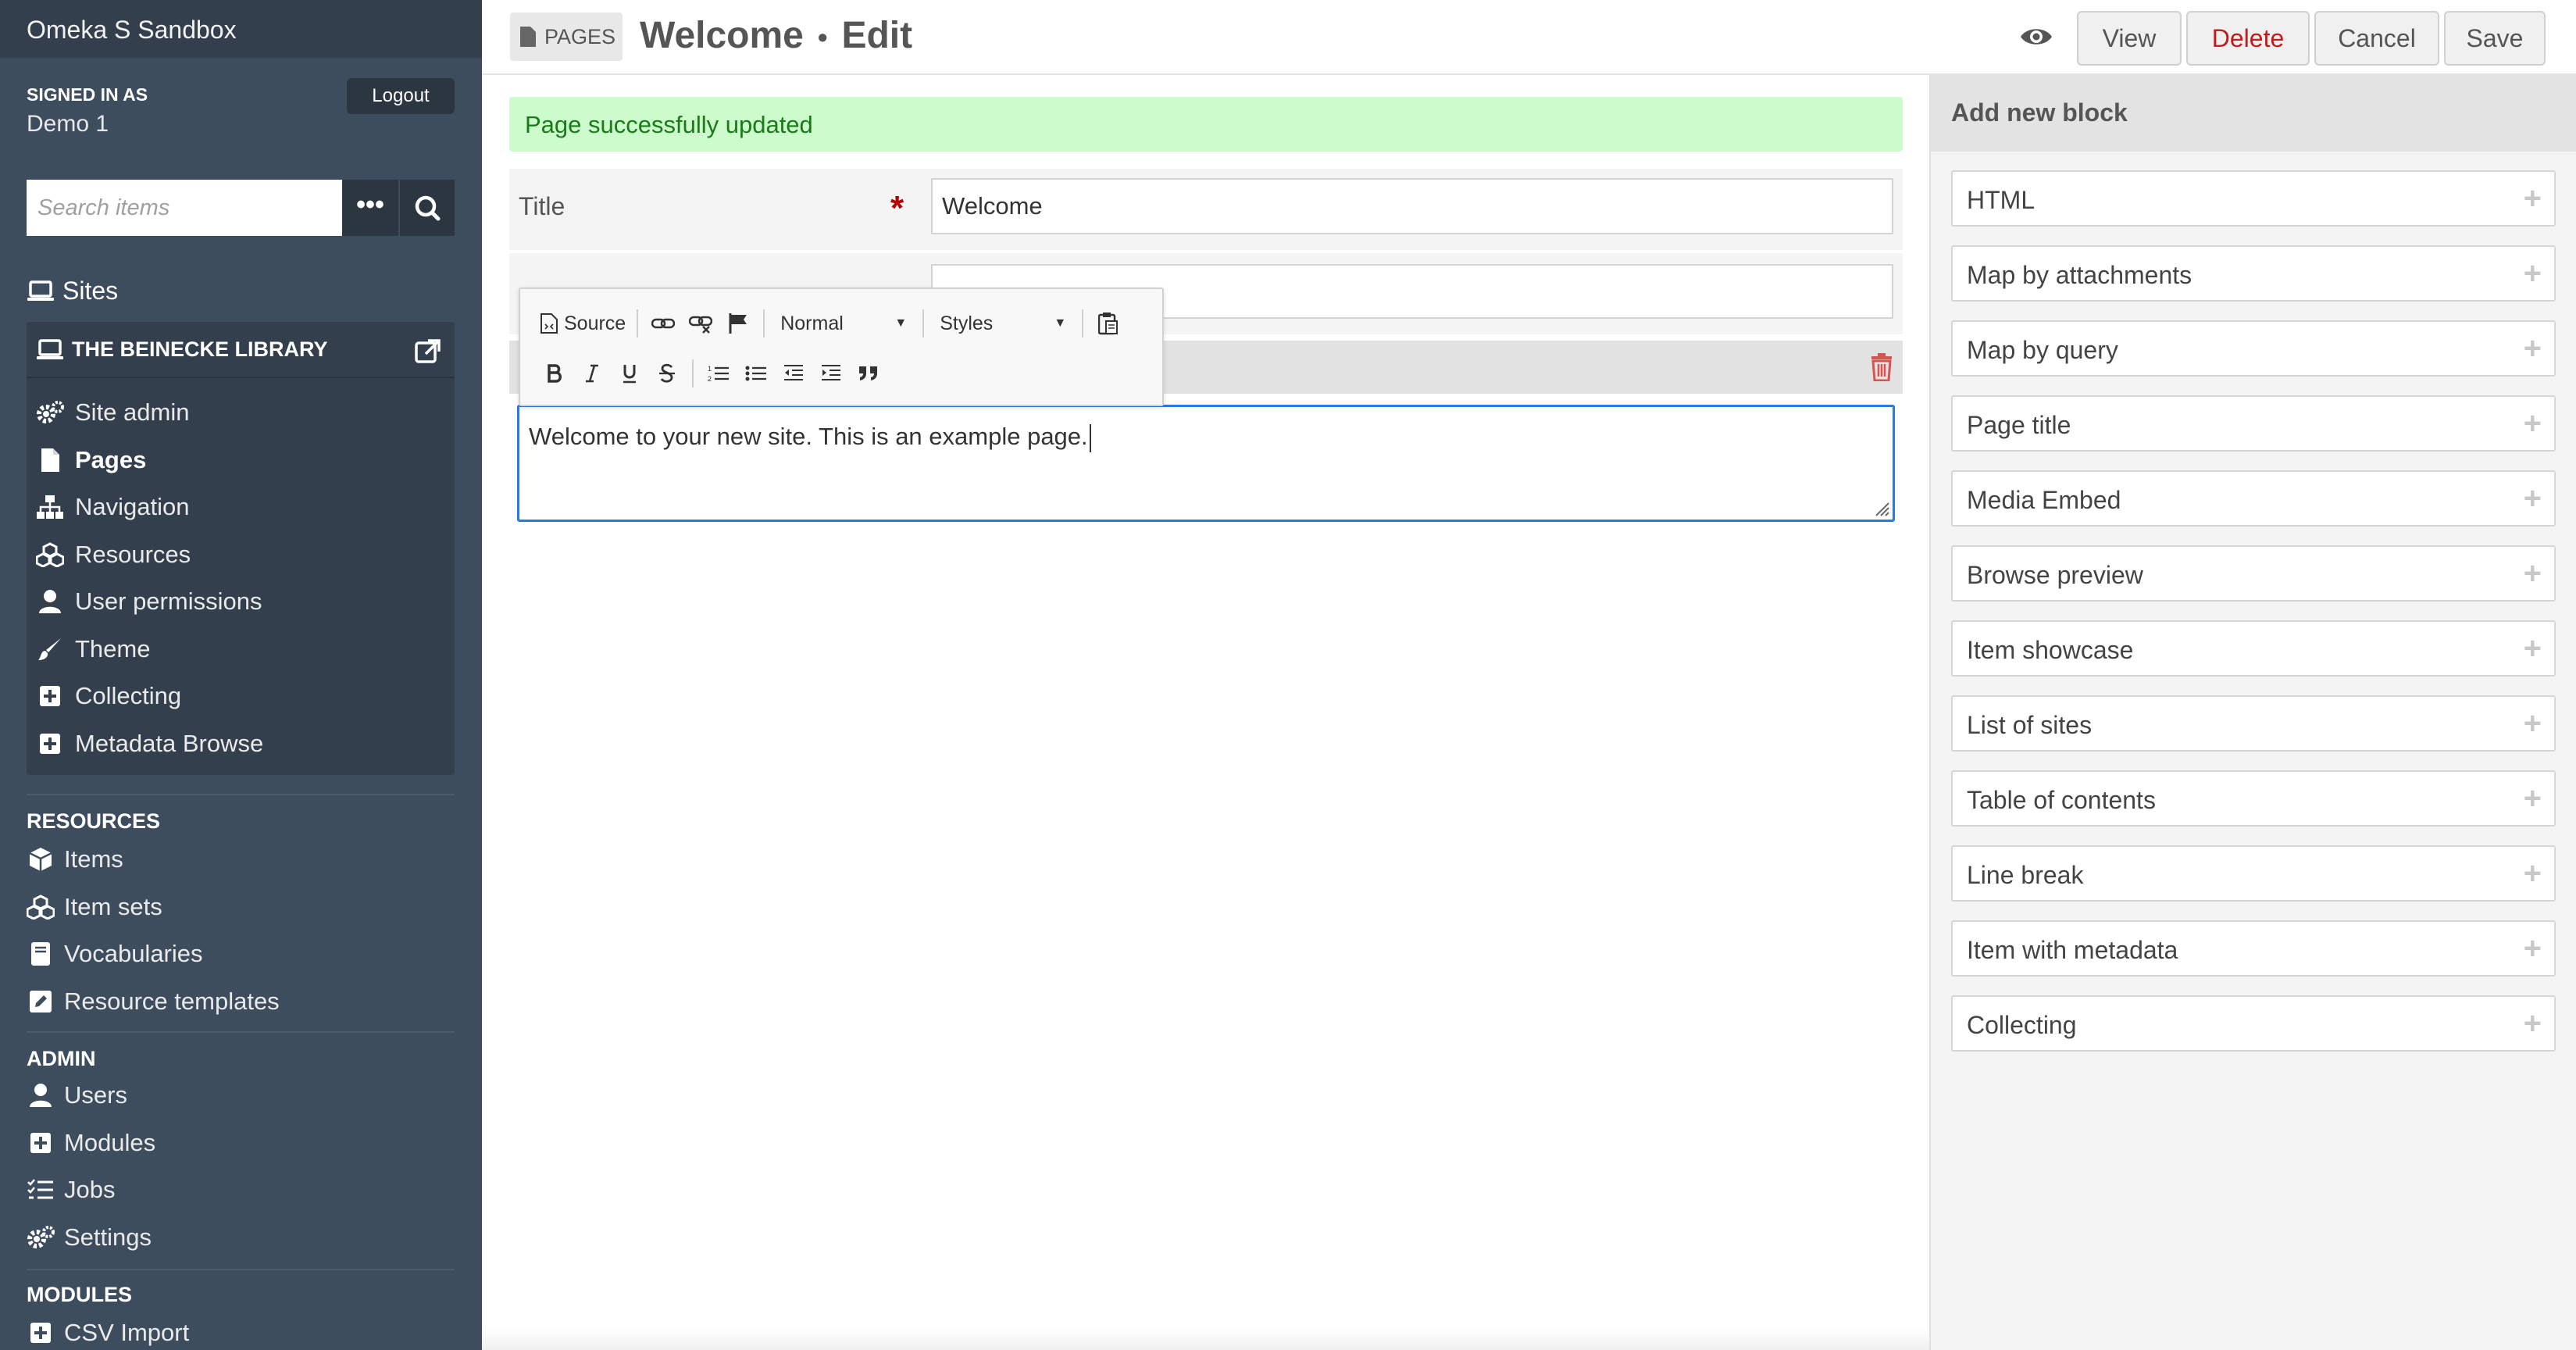  What do you see at coordinates (149, 555) in the screenshot?
I see `site-menu-resources: Resources` at bounding box center [149, 555].